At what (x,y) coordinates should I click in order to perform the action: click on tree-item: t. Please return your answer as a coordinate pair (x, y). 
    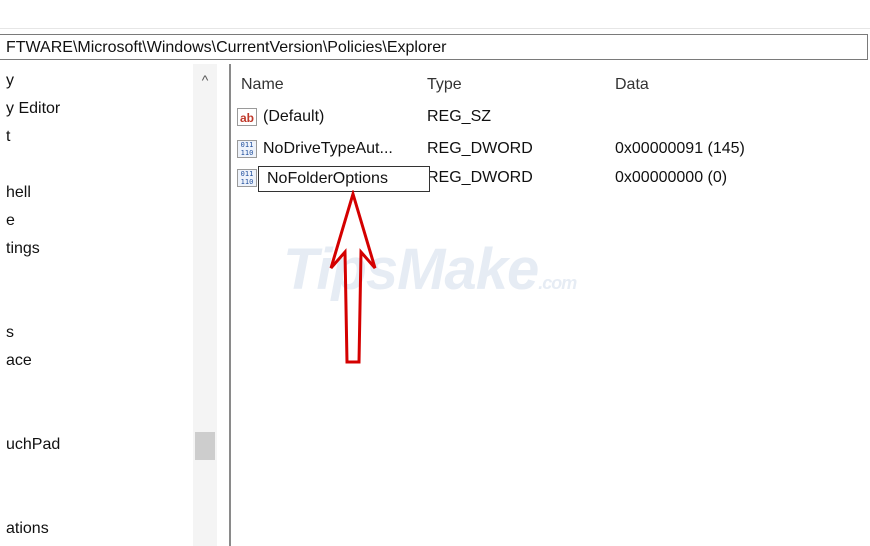
    Looking at the image, I should click on (8, 137).